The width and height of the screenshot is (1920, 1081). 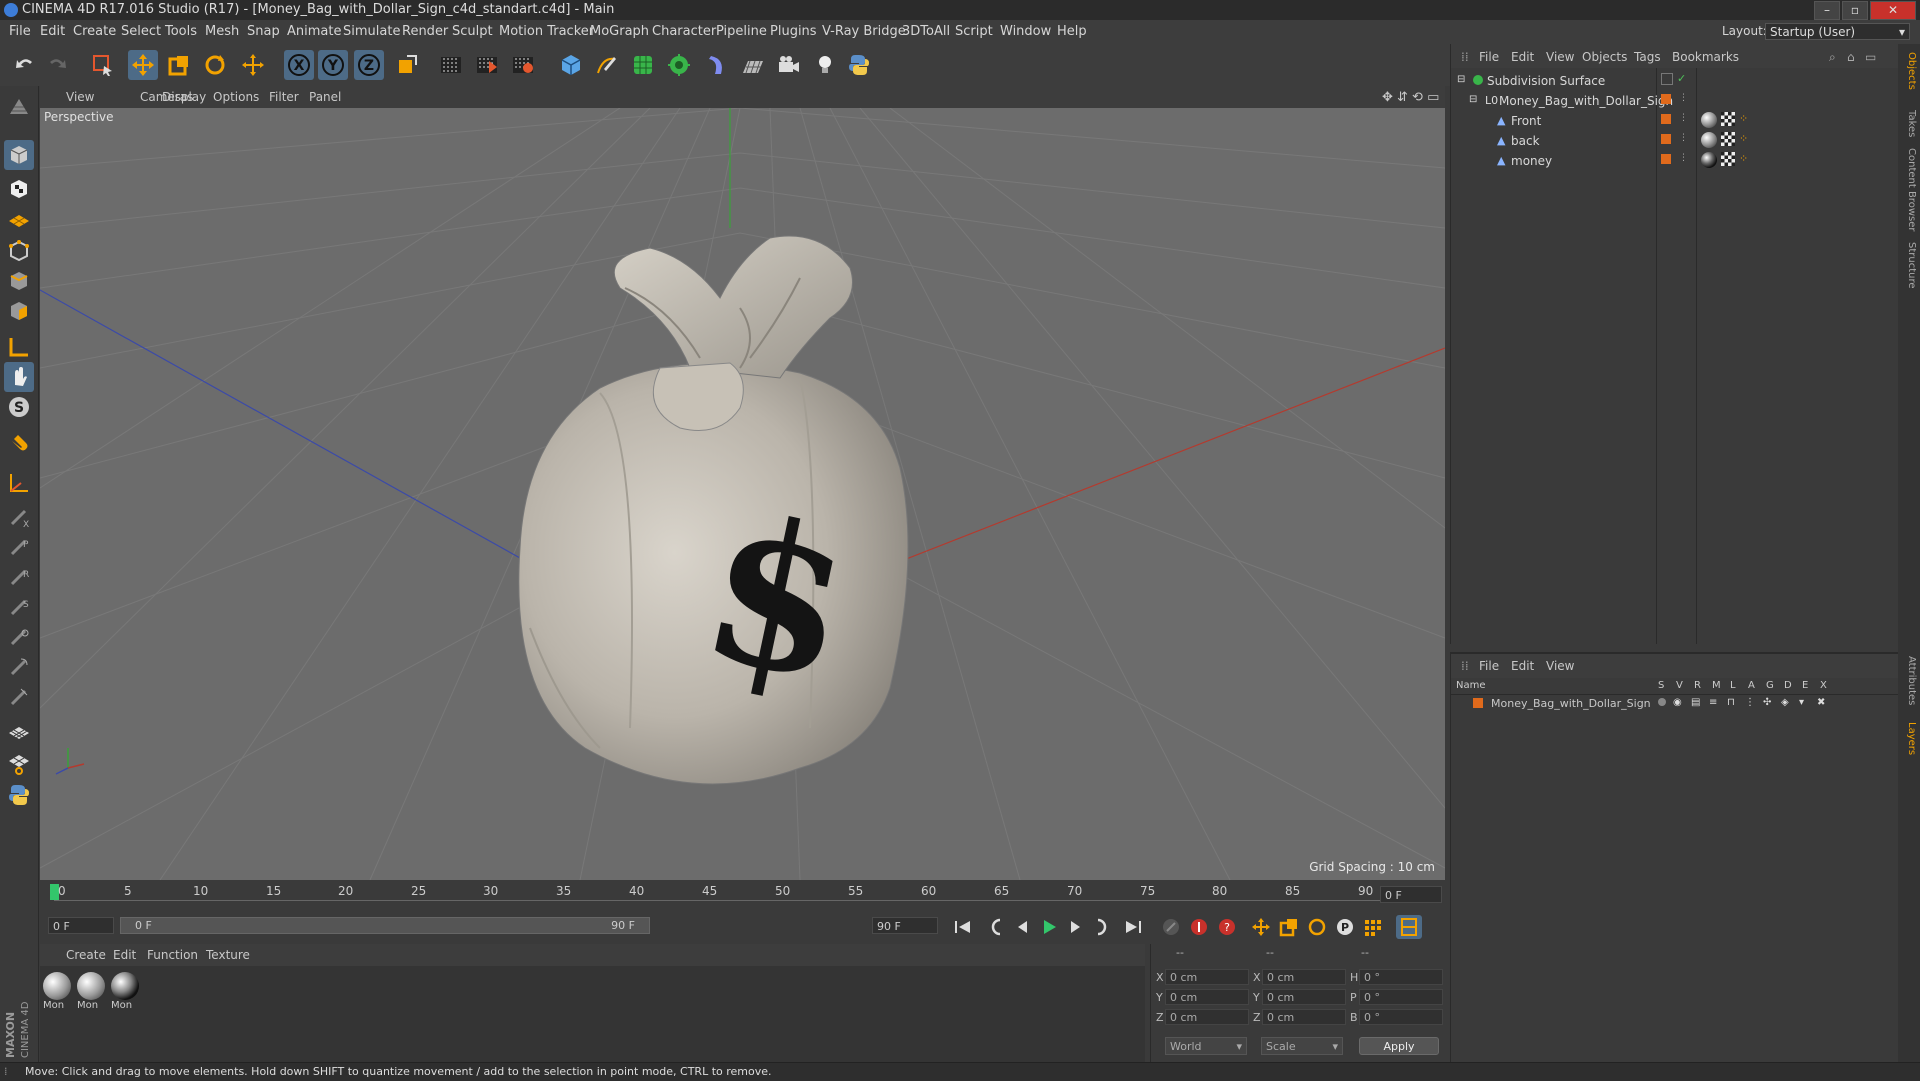 What do you see at coordinates (228, 955) in the screenshot?
I see `mat-menu-texture: Texture` at bounding box center [228, 955].